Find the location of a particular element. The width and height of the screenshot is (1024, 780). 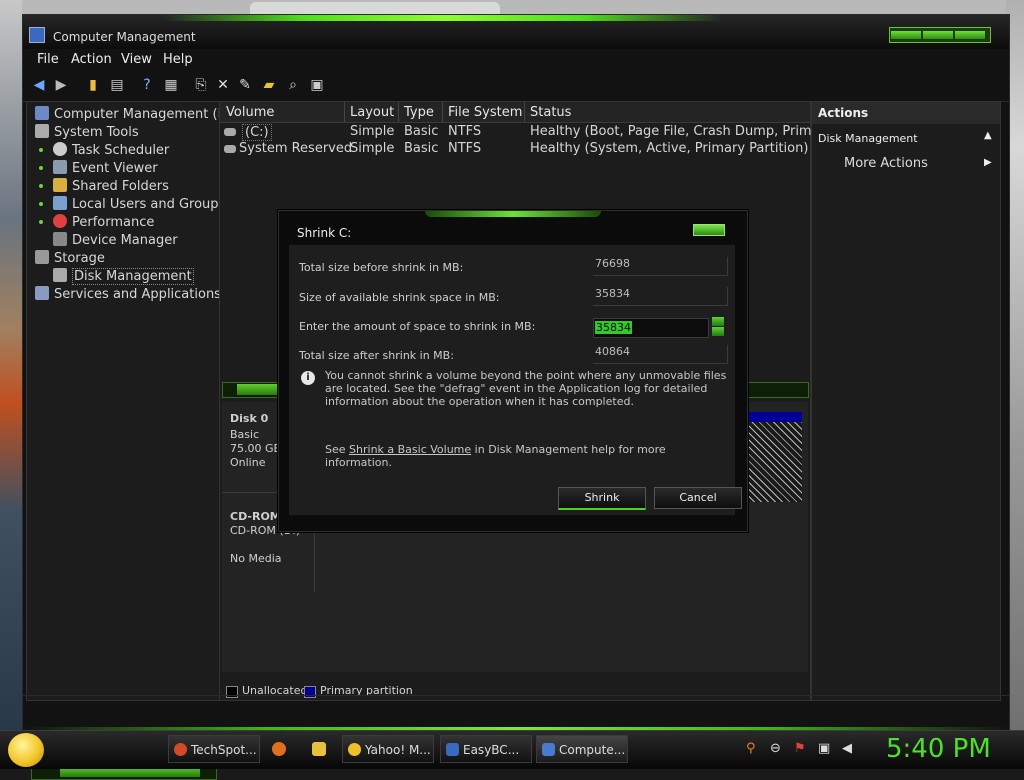

start-button is located at coordinates (26, 750).